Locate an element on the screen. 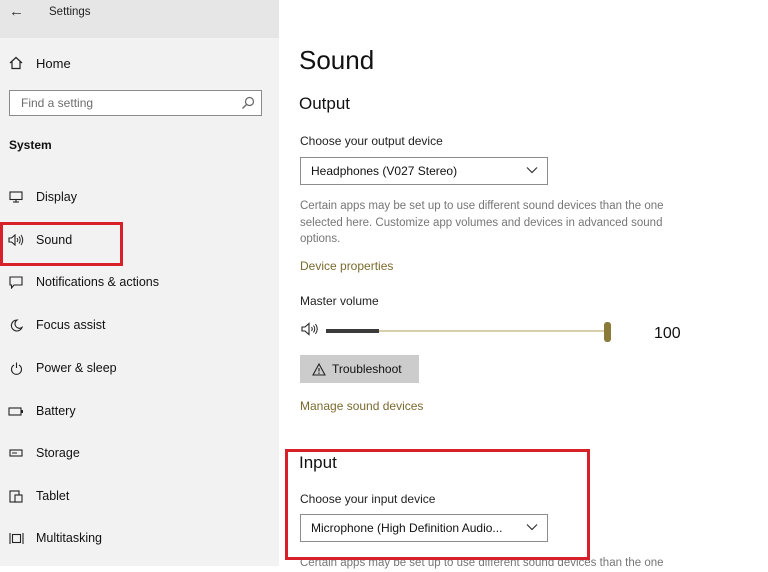  output-device-value: Headphones (V027 Stereo) is located at coordinates (384, 171).